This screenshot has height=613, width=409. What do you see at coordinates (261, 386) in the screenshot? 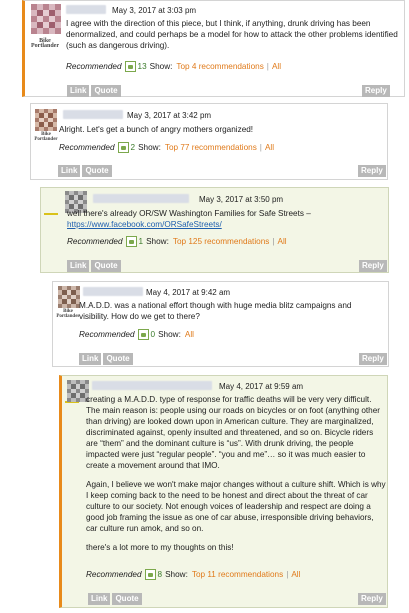
I see `comment-date: May 4, 2017 at 9:59 am` at bounding box center [261, 386].